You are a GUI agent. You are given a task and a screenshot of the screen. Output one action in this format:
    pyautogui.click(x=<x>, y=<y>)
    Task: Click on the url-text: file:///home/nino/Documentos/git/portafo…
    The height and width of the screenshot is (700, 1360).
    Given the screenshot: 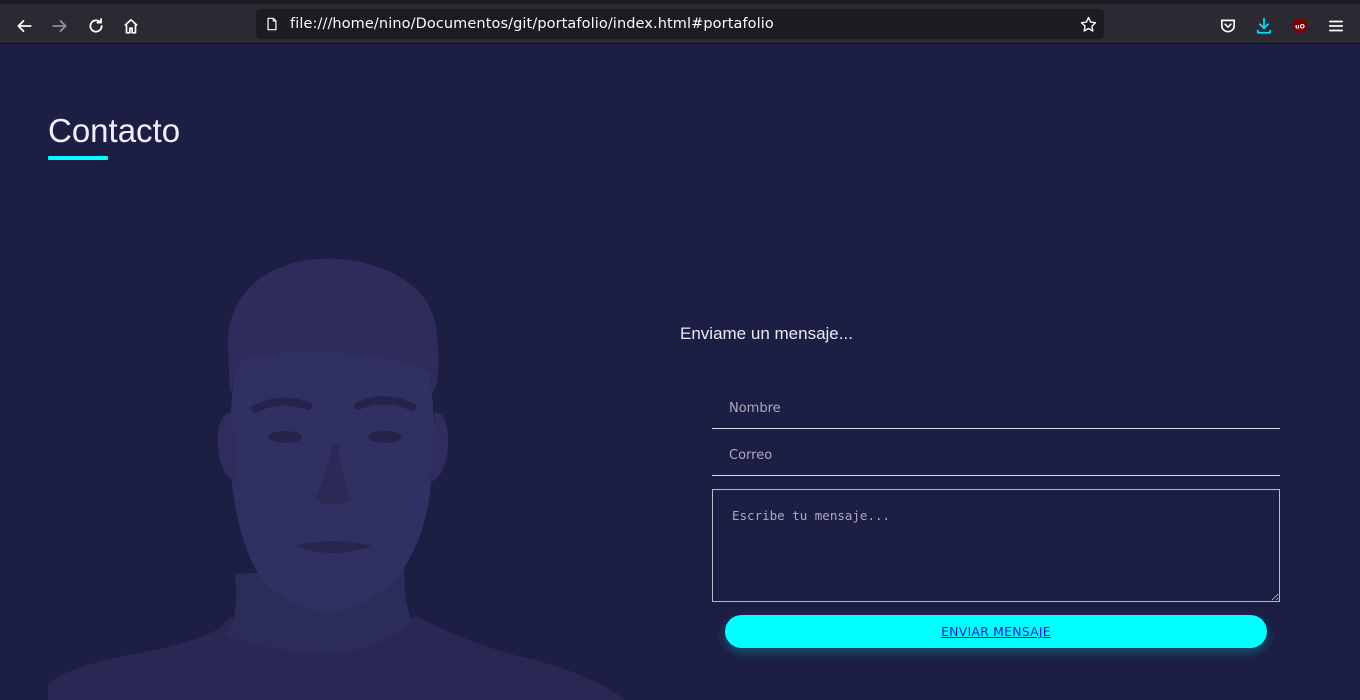 What is the action you would take?
    pyautogui.click(x=532, y=24)
    